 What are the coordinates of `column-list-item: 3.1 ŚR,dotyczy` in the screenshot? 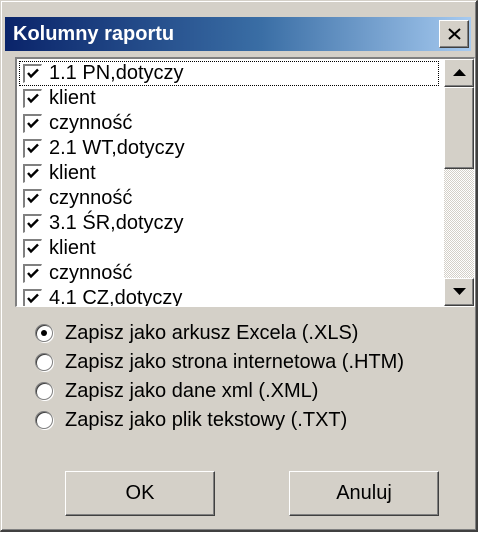 It's located at (229, 223).